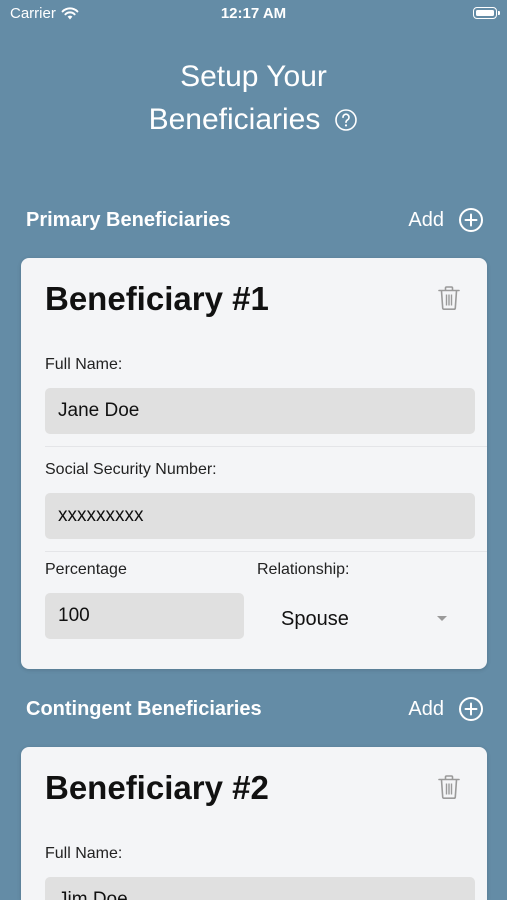 The height and width of the screenshot is (900, 507). Describe the element at coordinates (446, 220) in the screenshot. I see `add-primary-button: Add` at that location.